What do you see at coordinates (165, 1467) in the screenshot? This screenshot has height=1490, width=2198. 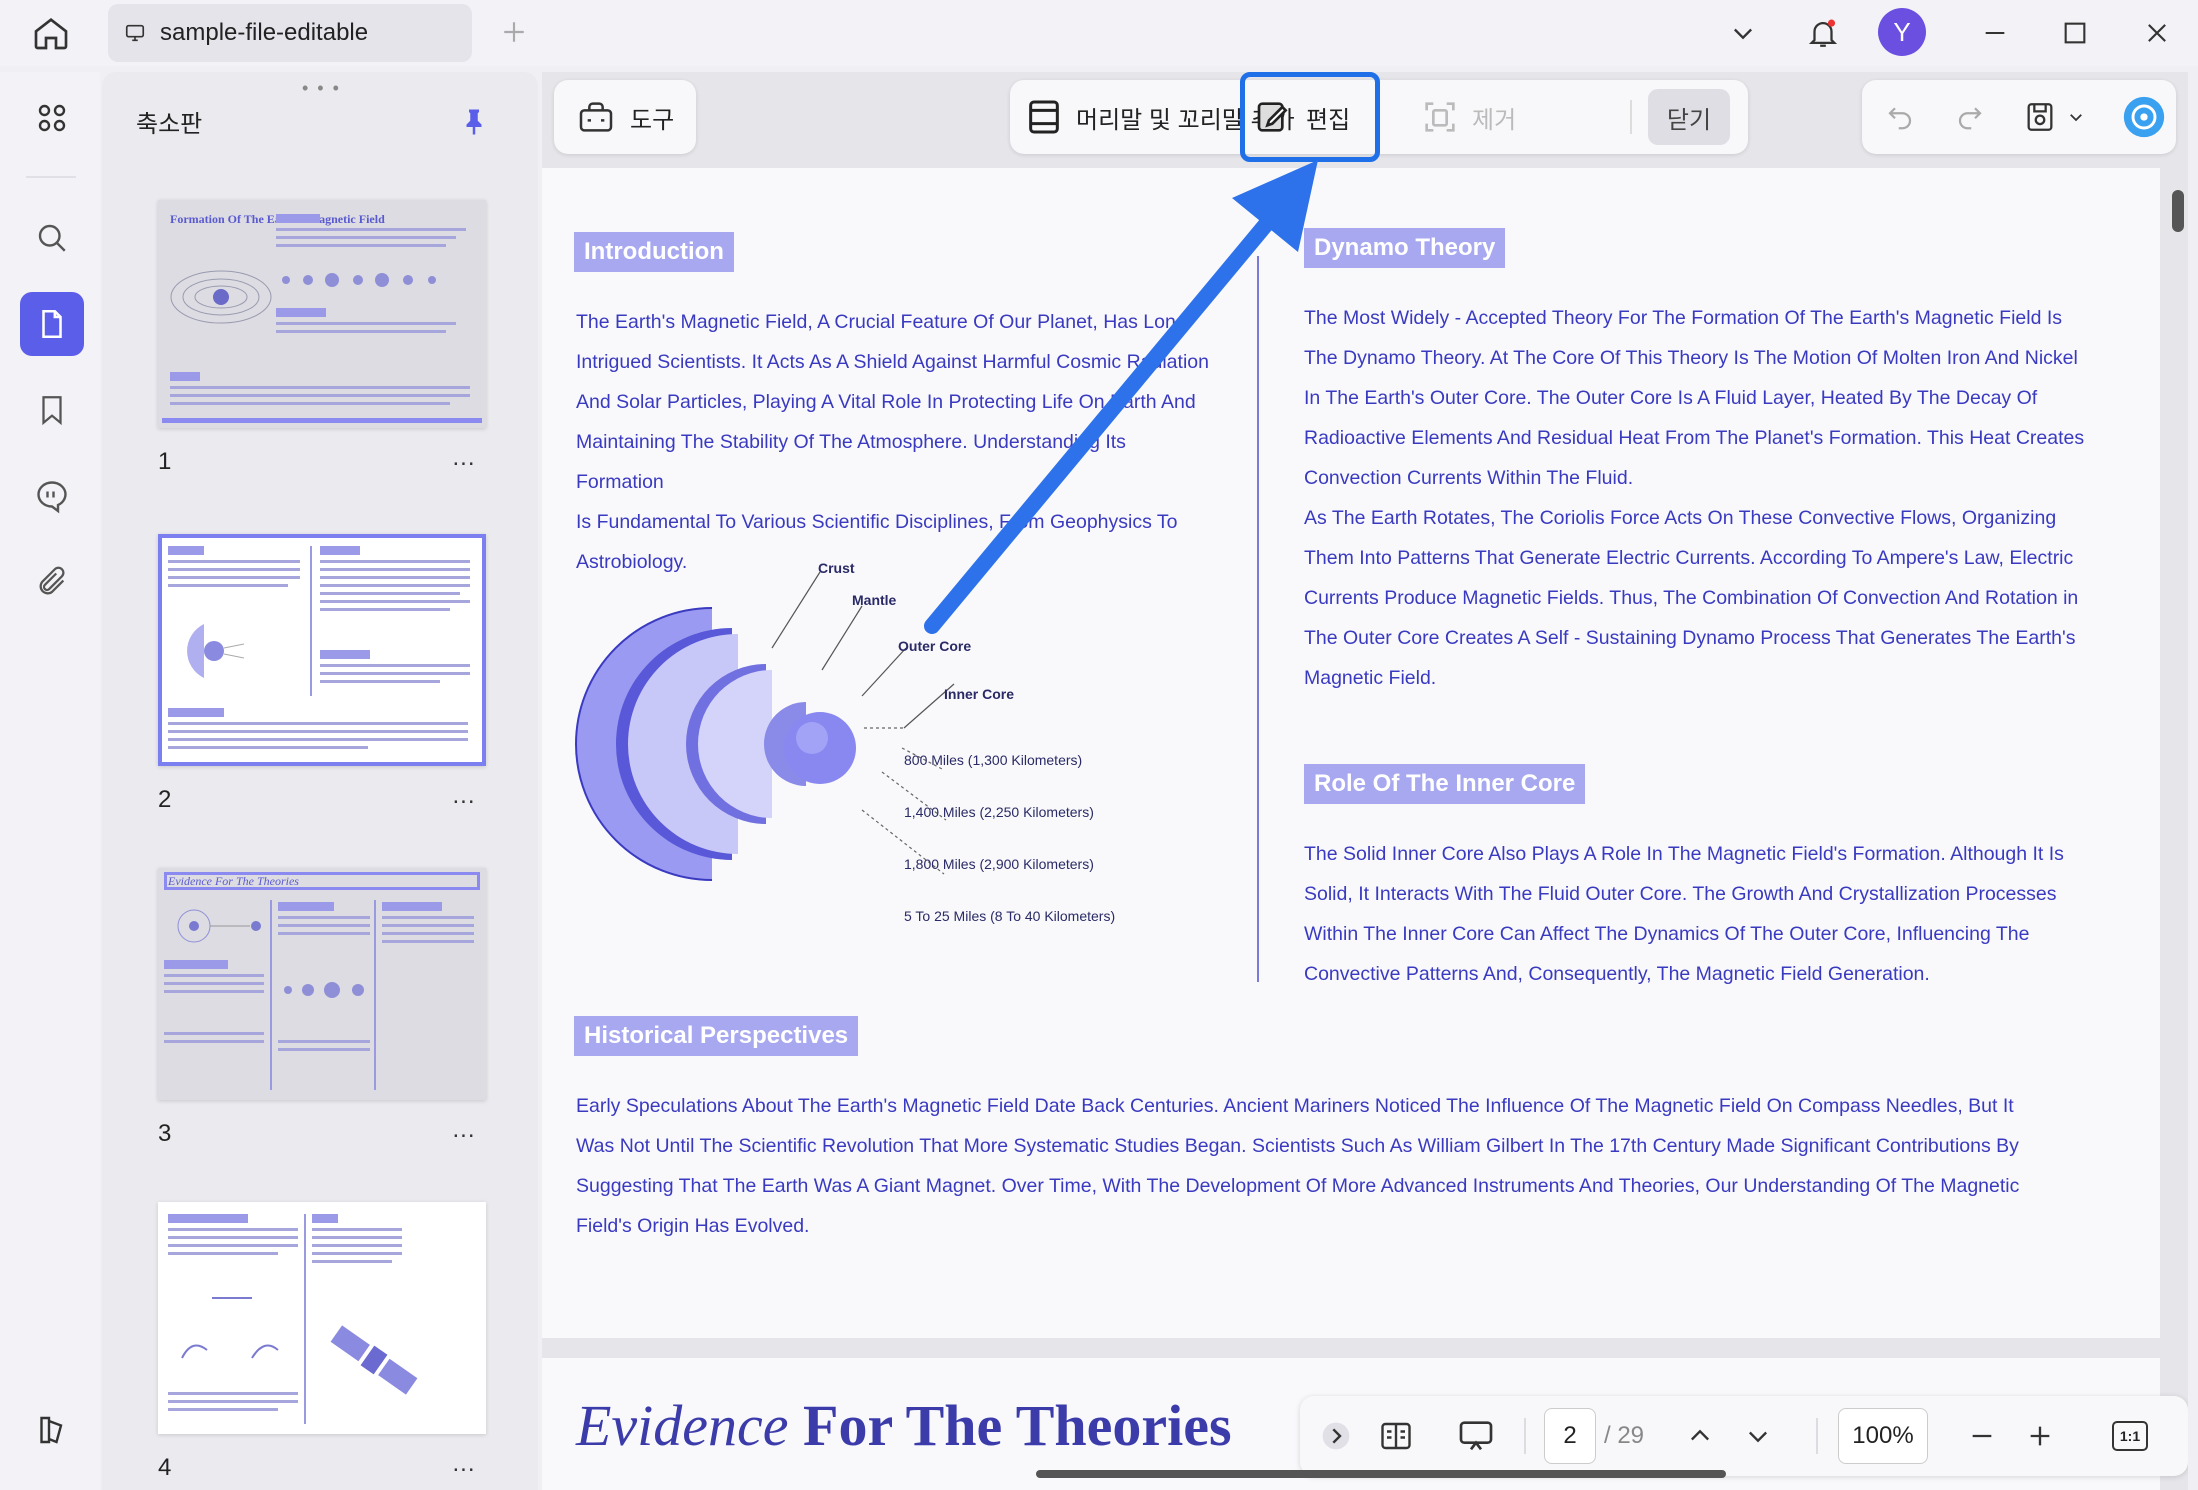 I see `thumbnail-number: 4` at bounding box center [165, 1467].